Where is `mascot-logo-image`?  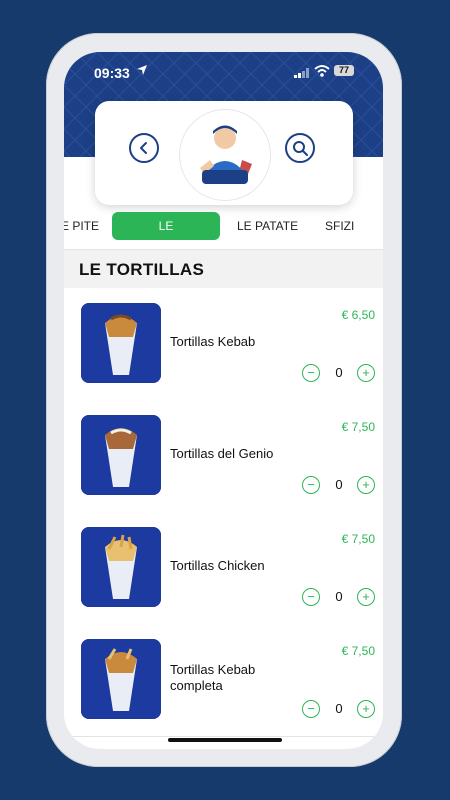 mascot-logo-image is located at coordinates (225, 155).